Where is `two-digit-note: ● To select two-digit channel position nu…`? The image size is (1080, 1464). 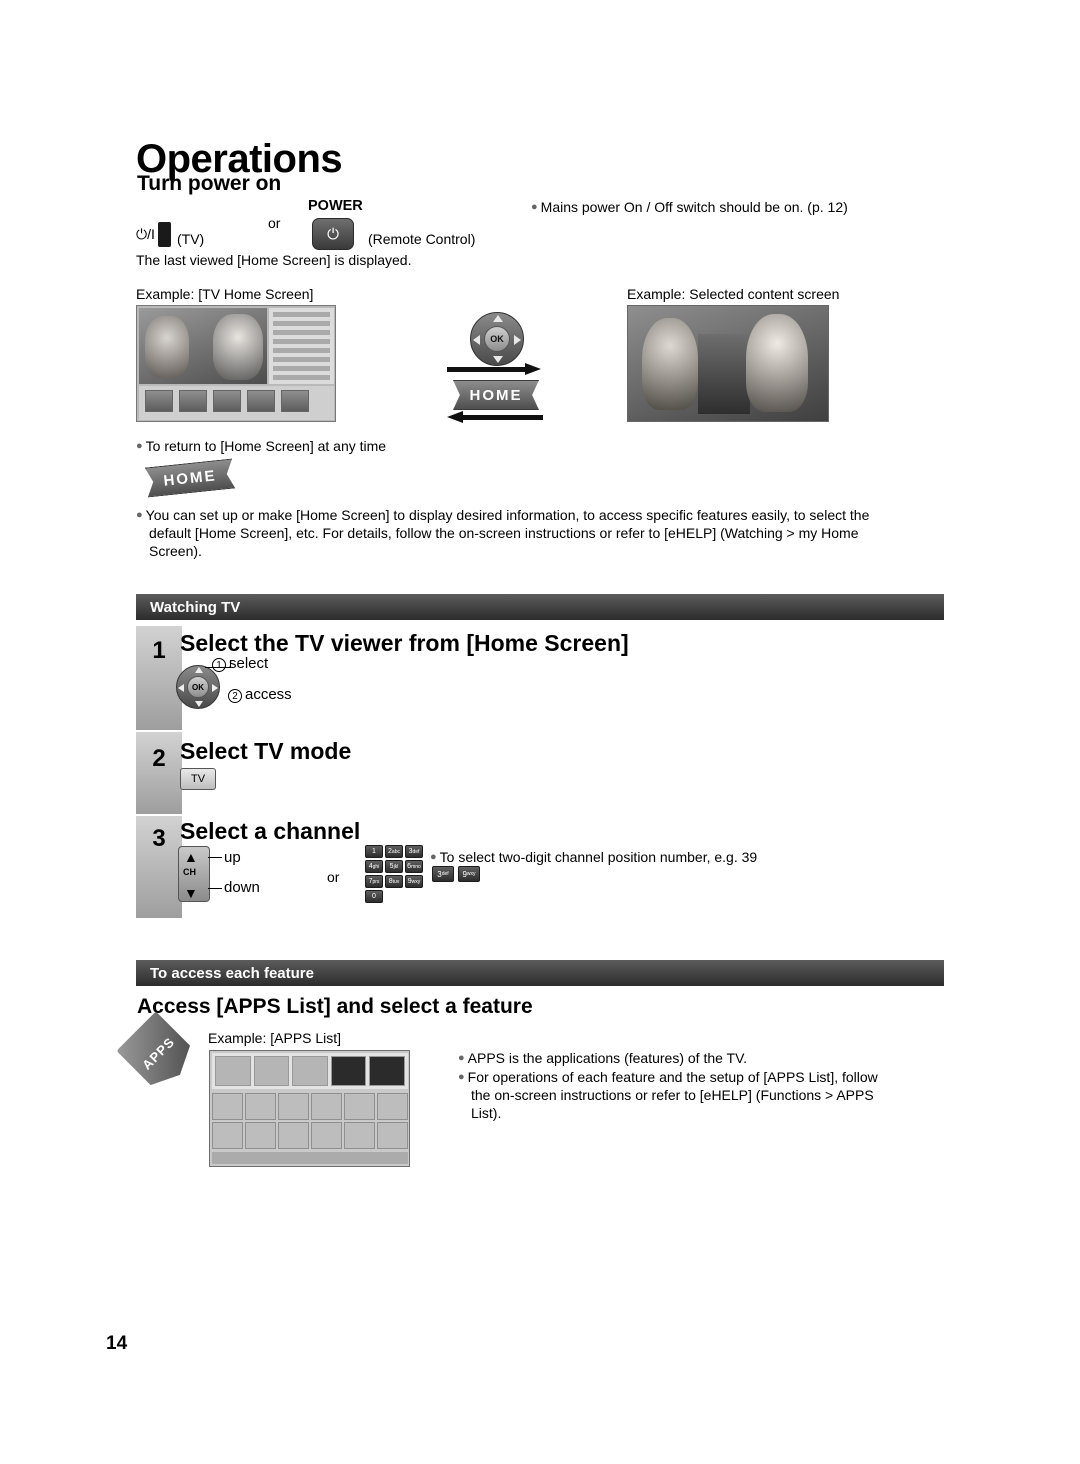 two-digit-note: ● To select two-digit channel position nu… is located at coordinates (594, 857).